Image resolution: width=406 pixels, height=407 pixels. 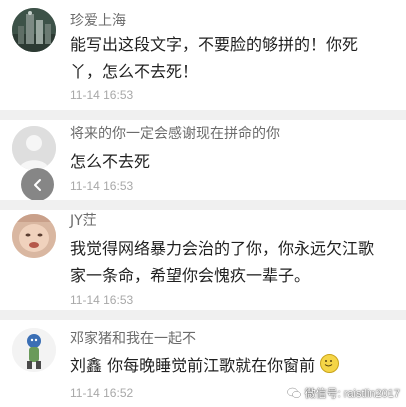 I want to click on comment-author: 邓家猪和我在一起不, so click(x=133, y=338).